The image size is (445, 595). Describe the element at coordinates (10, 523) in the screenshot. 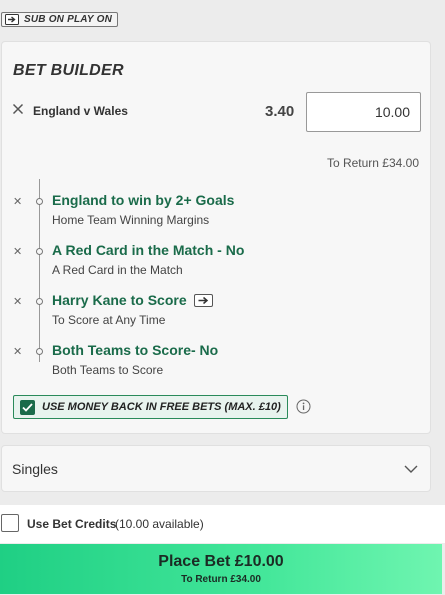

I see `bet-credits-checkbox` at that location.